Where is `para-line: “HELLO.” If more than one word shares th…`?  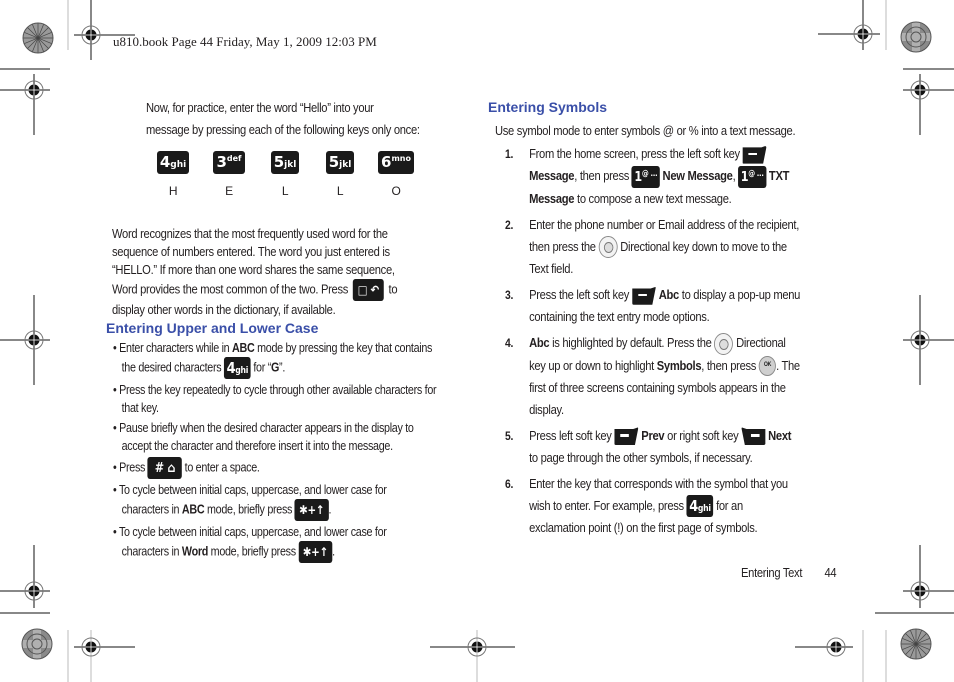
para-line: “HELLO.” If more than one word shares th… is located at coordinates (253, 269).